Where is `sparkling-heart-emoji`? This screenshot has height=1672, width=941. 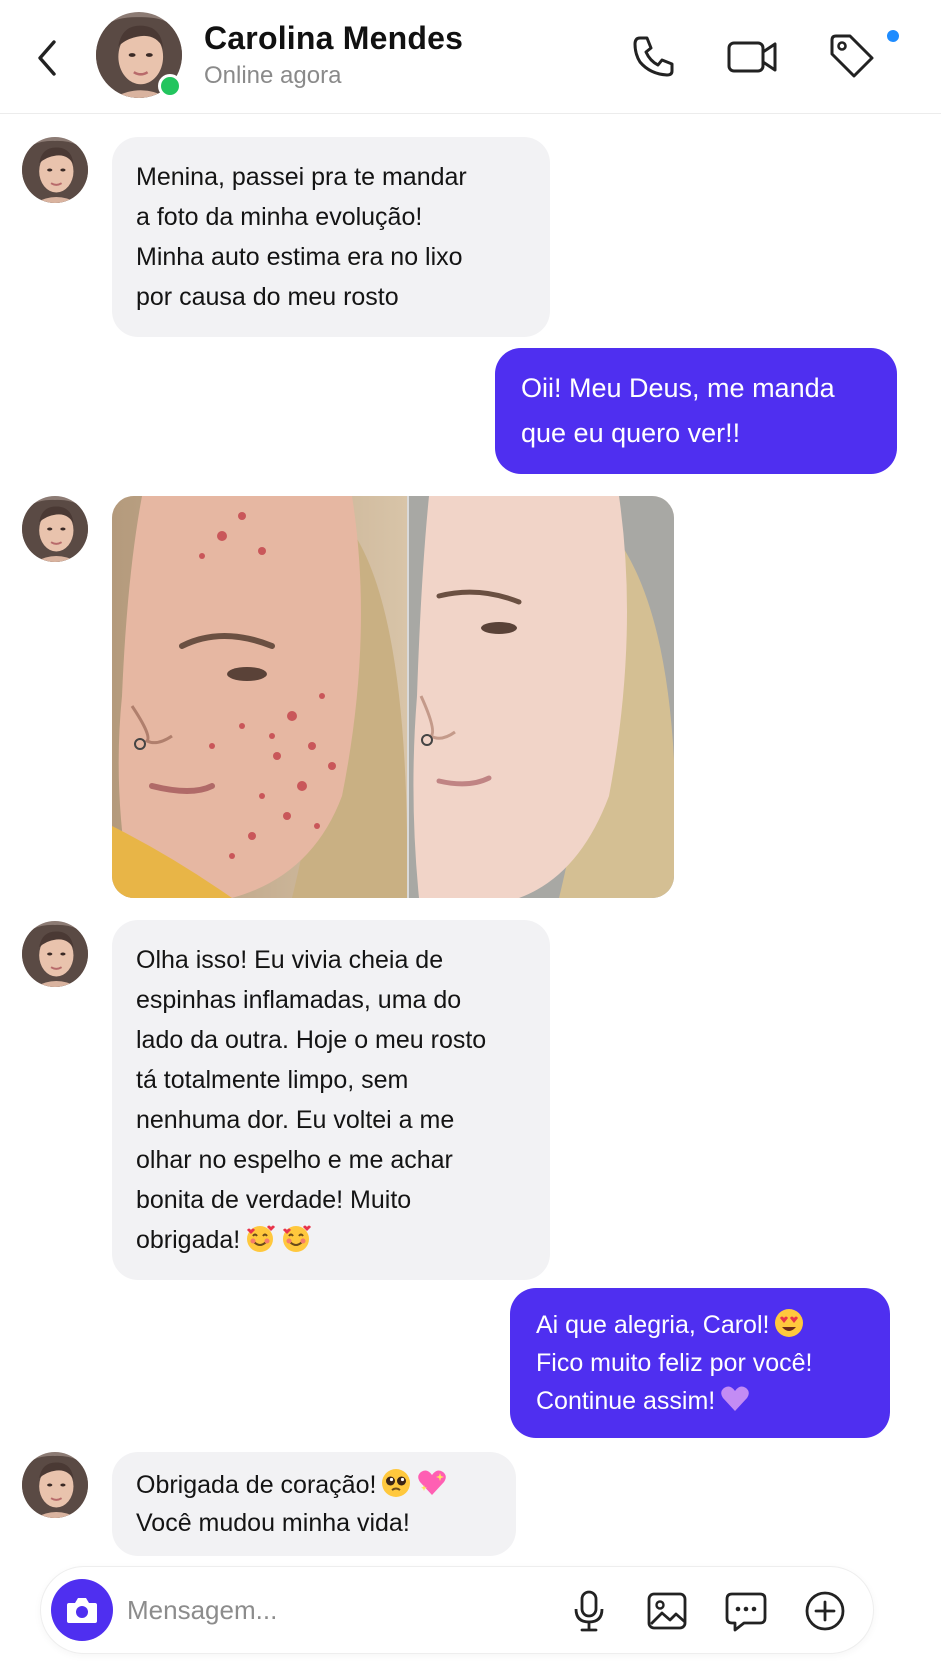
sparkling-heart-emoji is located at coordinates (432, 1482).